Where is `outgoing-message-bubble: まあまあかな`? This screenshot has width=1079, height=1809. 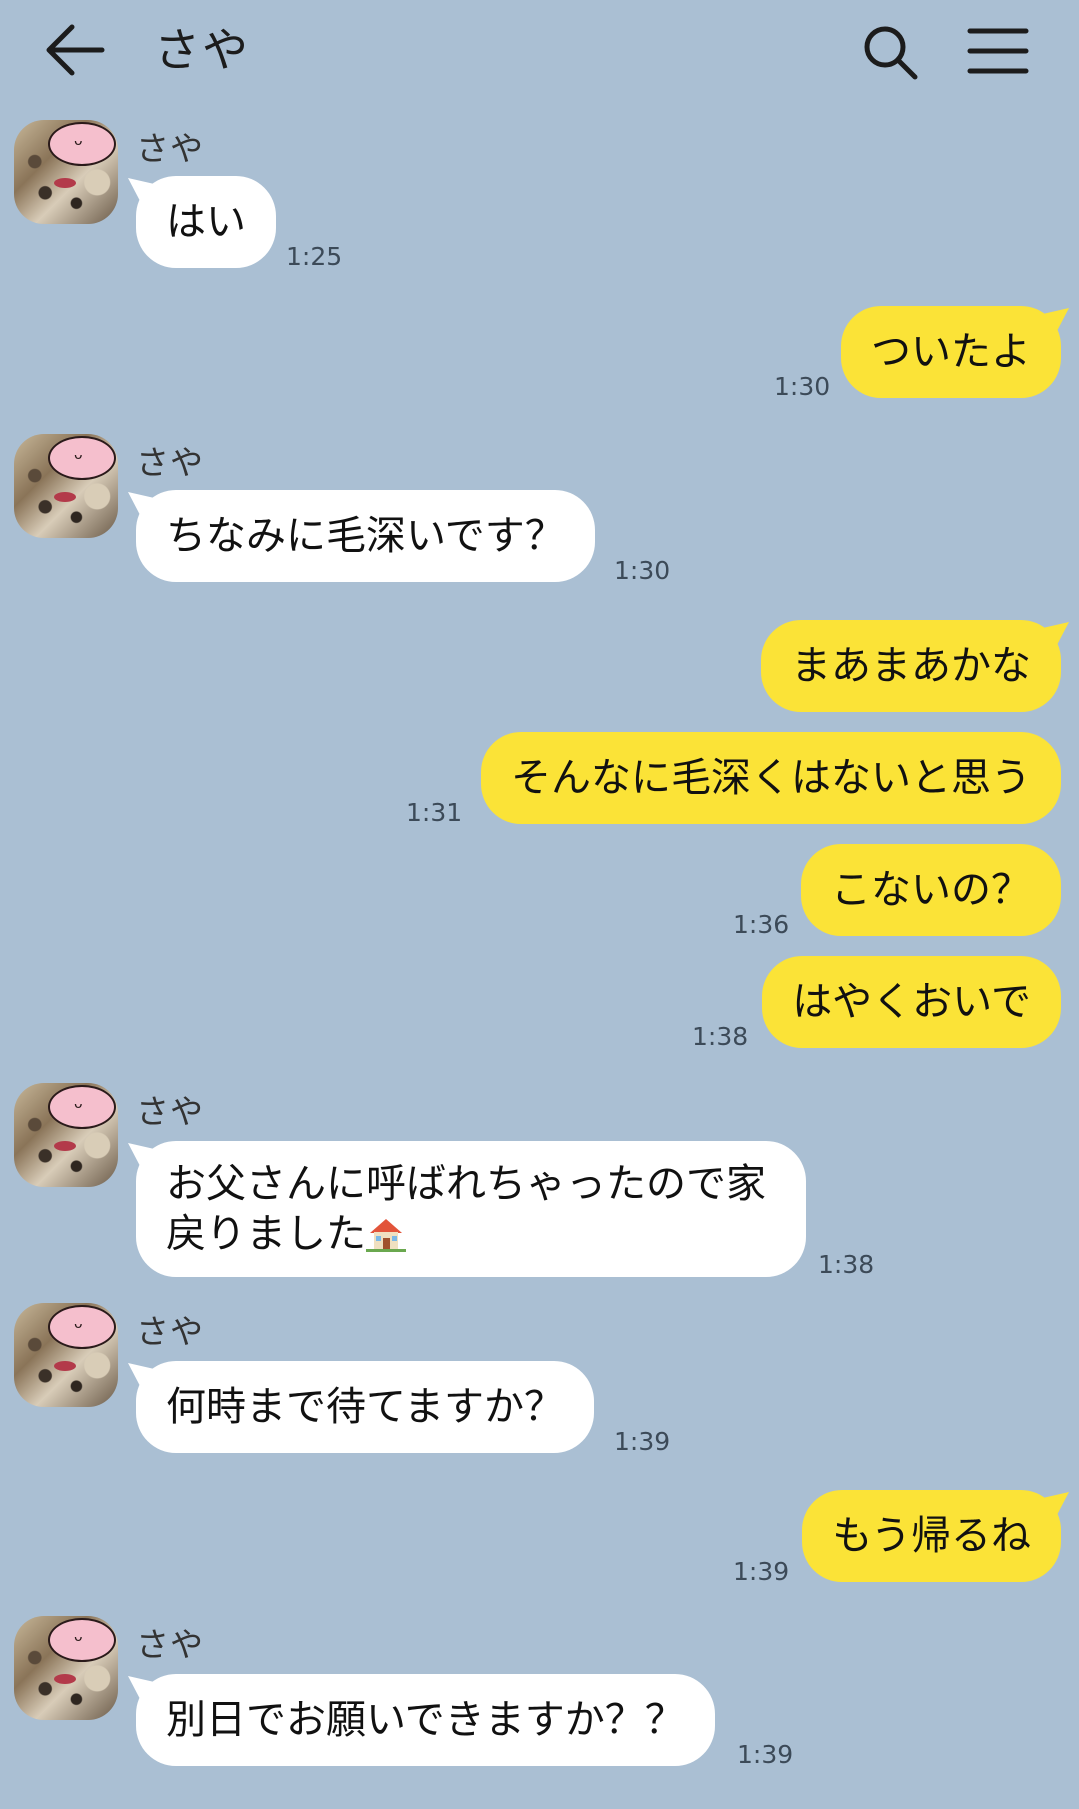
outgoing-message-bubble: まあまあかな is located at coordinates (911, 666).